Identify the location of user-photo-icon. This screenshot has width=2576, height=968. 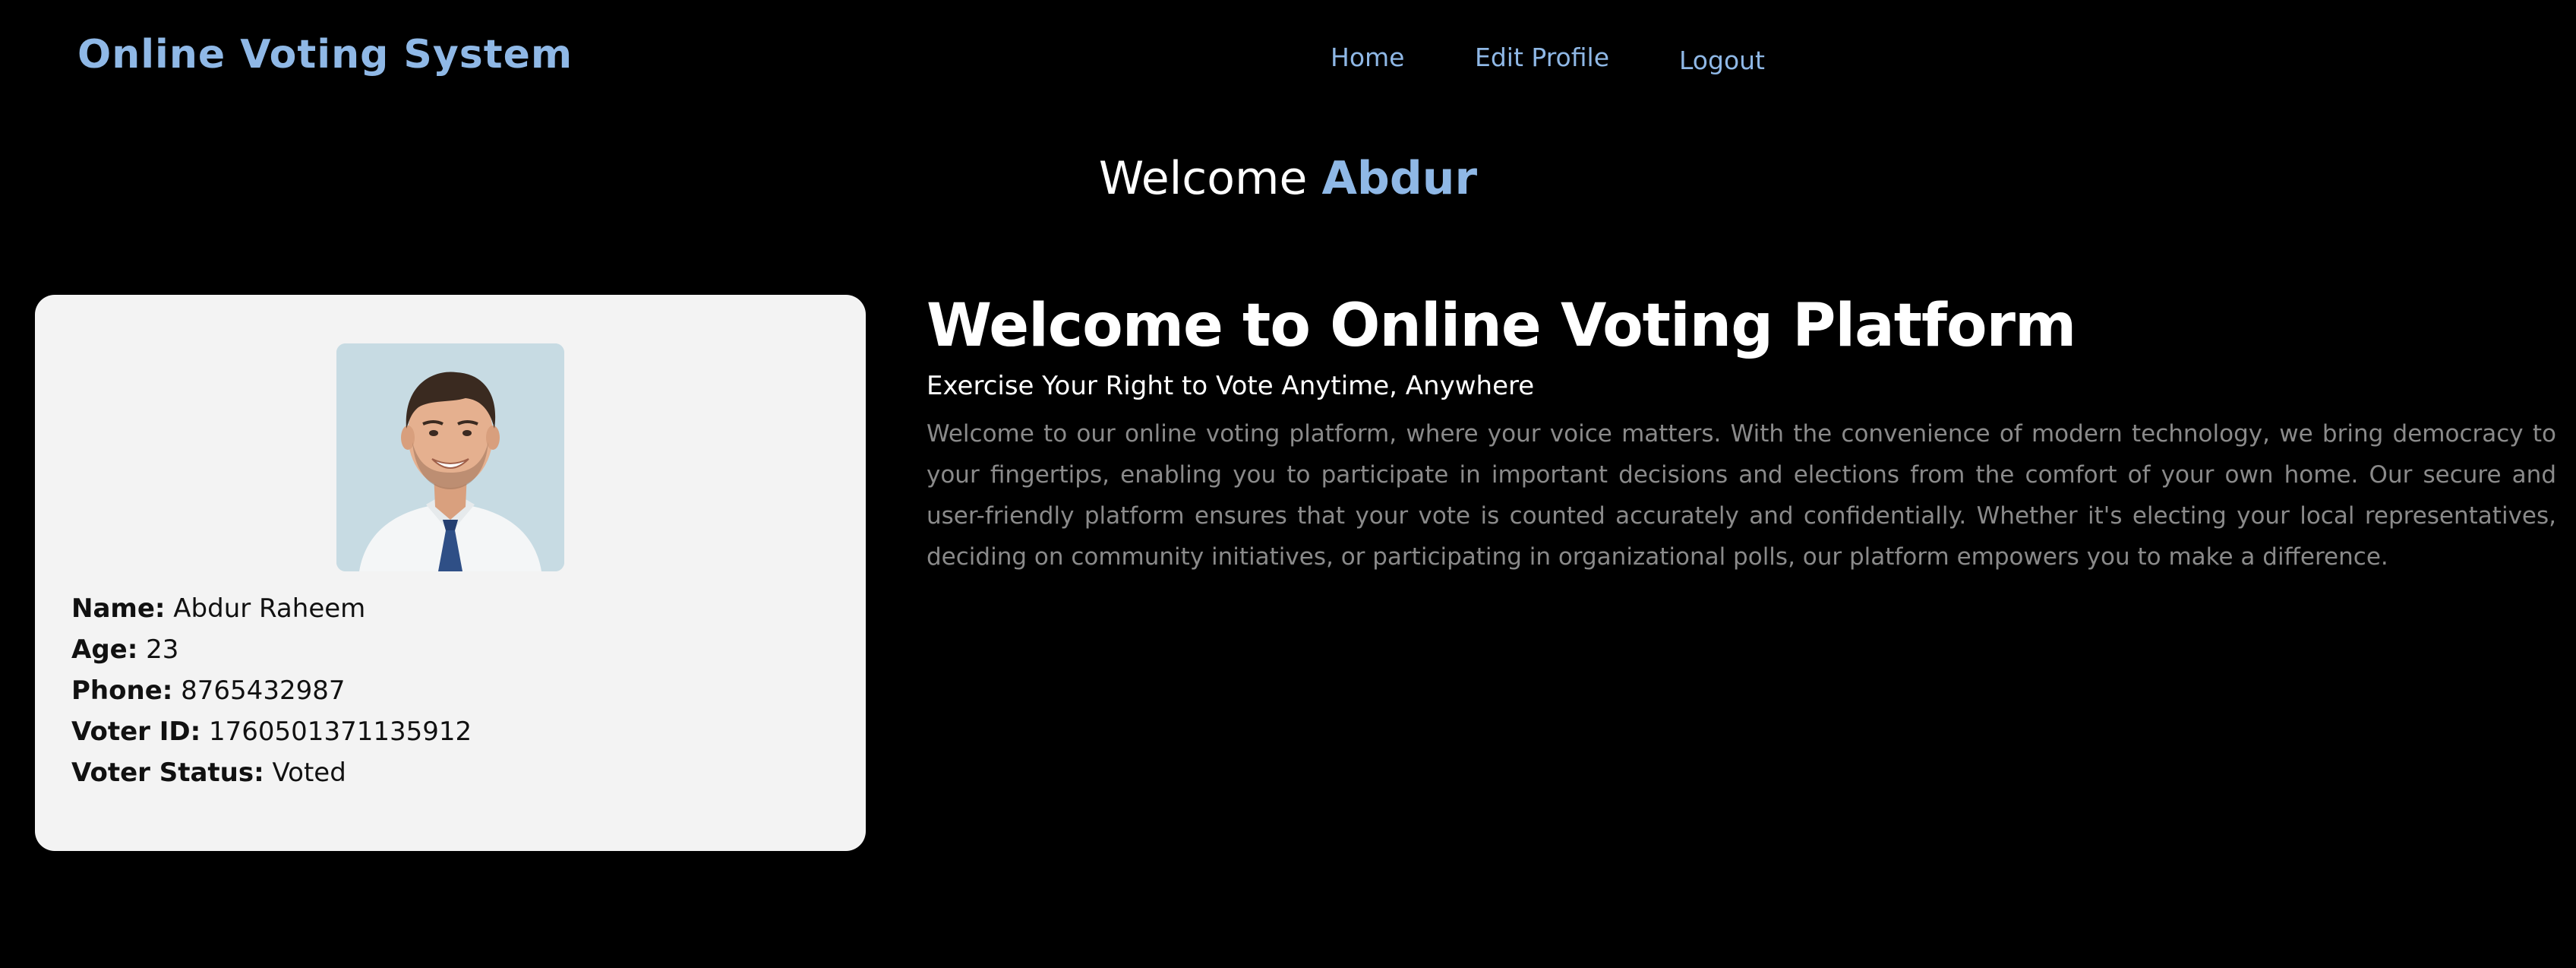
(450, 457).